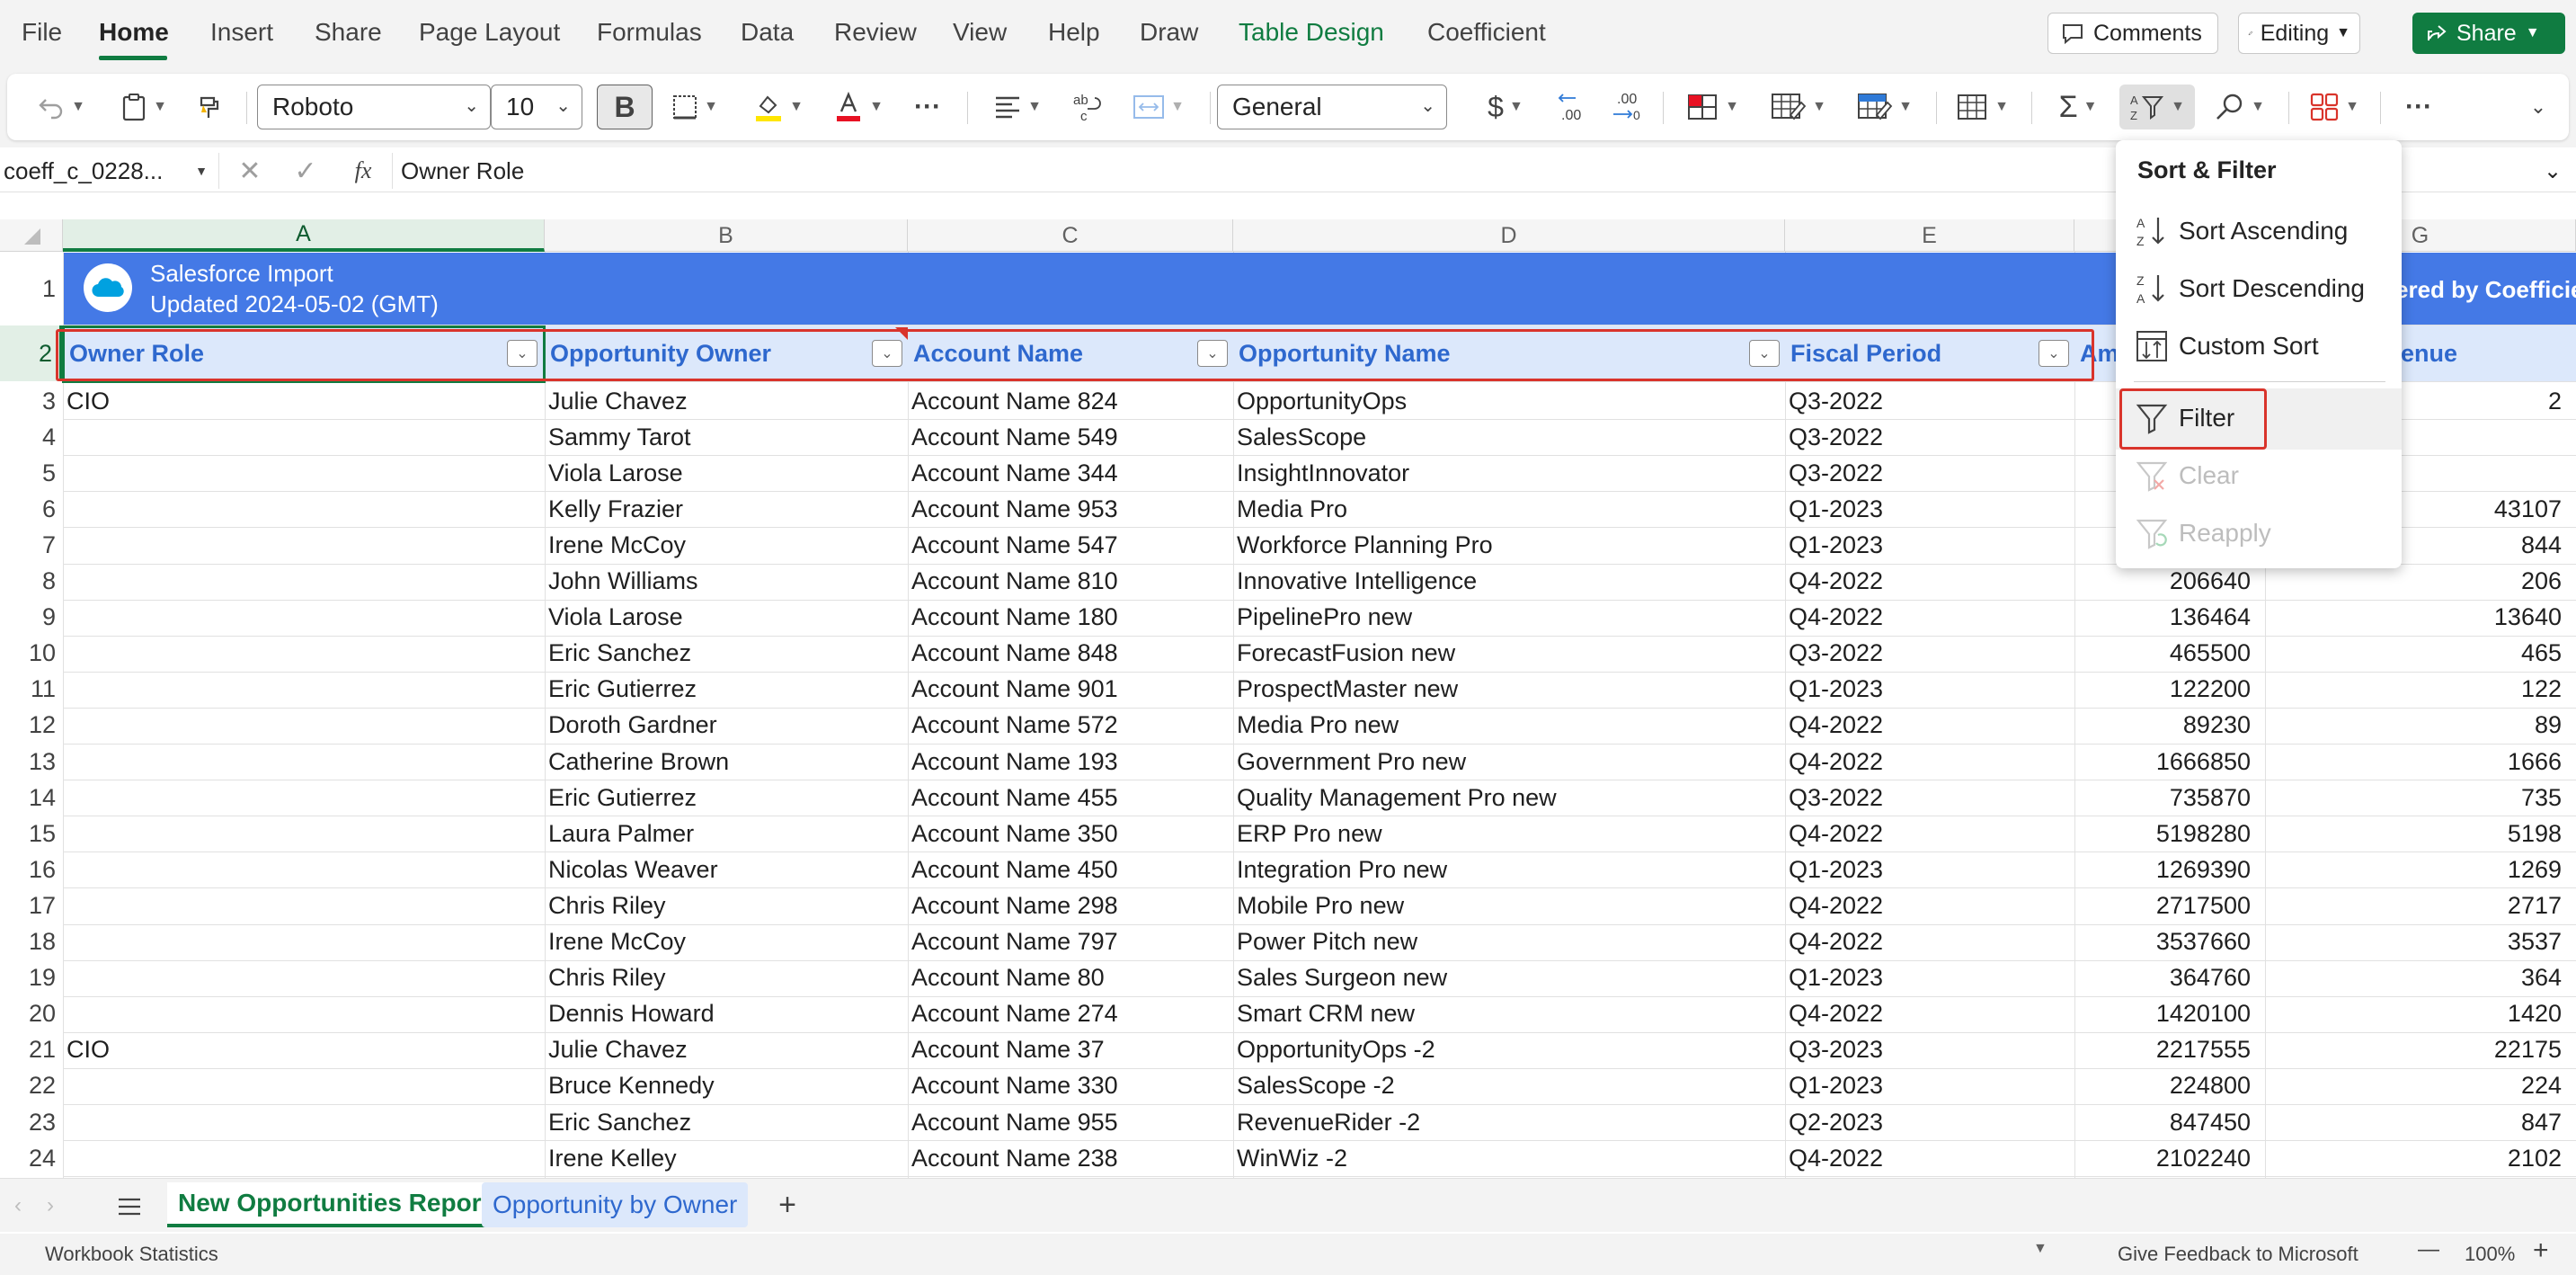 Image resolution: width=2576 pixels, height=1275 pixels. What do you see at coordinates (1070, 1122) in the screenshot?
I see `cell-account-name: Account Name 955` at bounding box center [1070, 1122].